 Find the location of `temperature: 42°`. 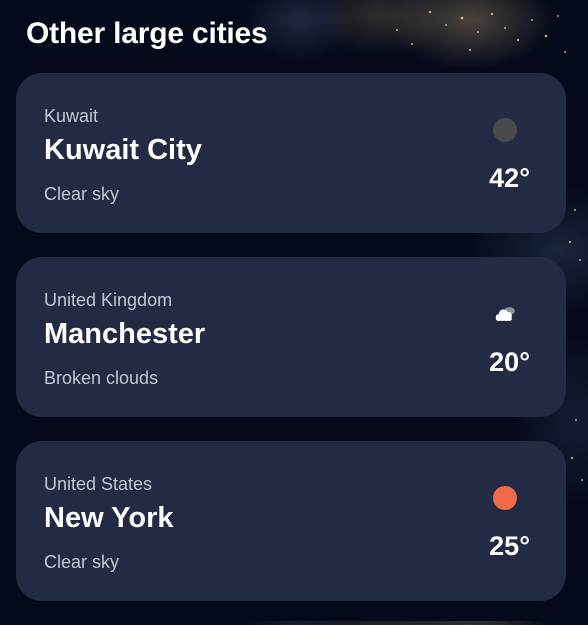

temperature: 42° is located at coordinates (509, 178).